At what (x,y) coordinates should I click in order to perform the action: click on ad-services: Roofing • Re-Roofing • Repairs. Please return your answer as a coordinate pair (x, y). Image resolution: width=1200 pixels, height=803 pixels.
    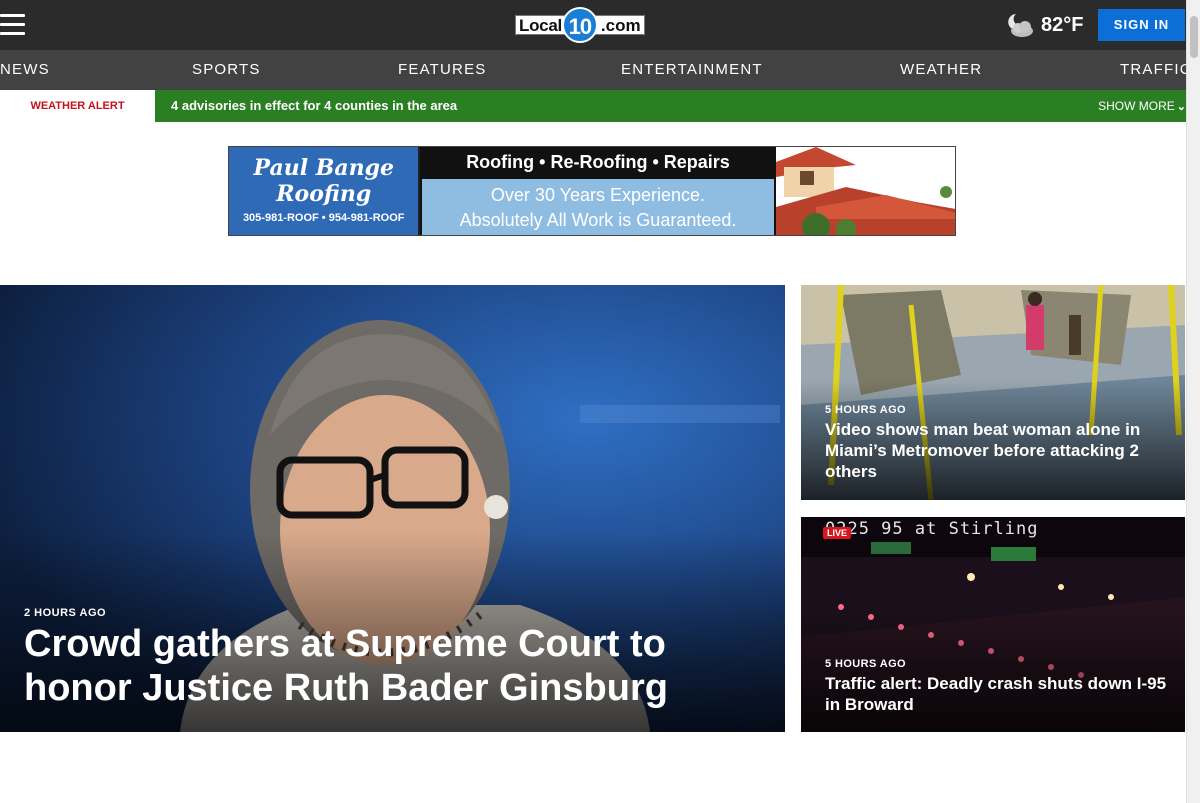
    Looking at the image, I should click on (598, 162).